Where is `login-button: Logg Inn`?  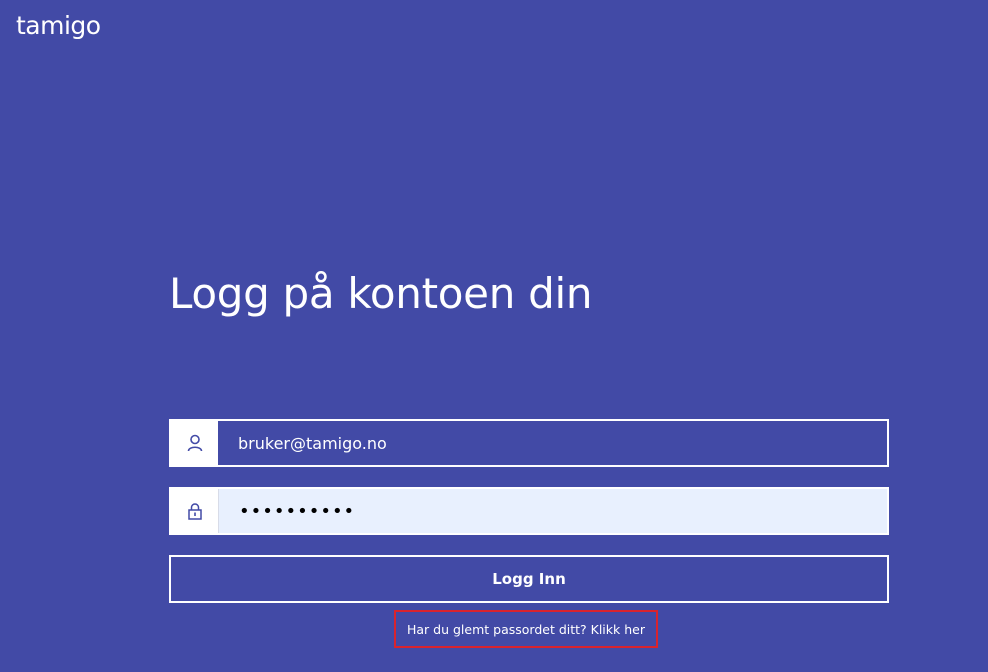
login-button: Logg Inn is located at coordinates (529, 579).